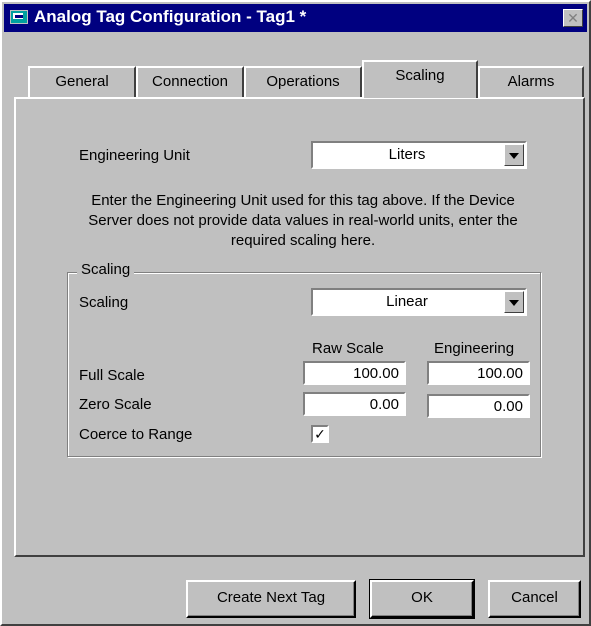 This screenshot has width=591, height=626. What do you see at coordinates (112, 375) in the screenshot?
I see `full-scale-label: Full Scale` at bounding box center [112, 375].